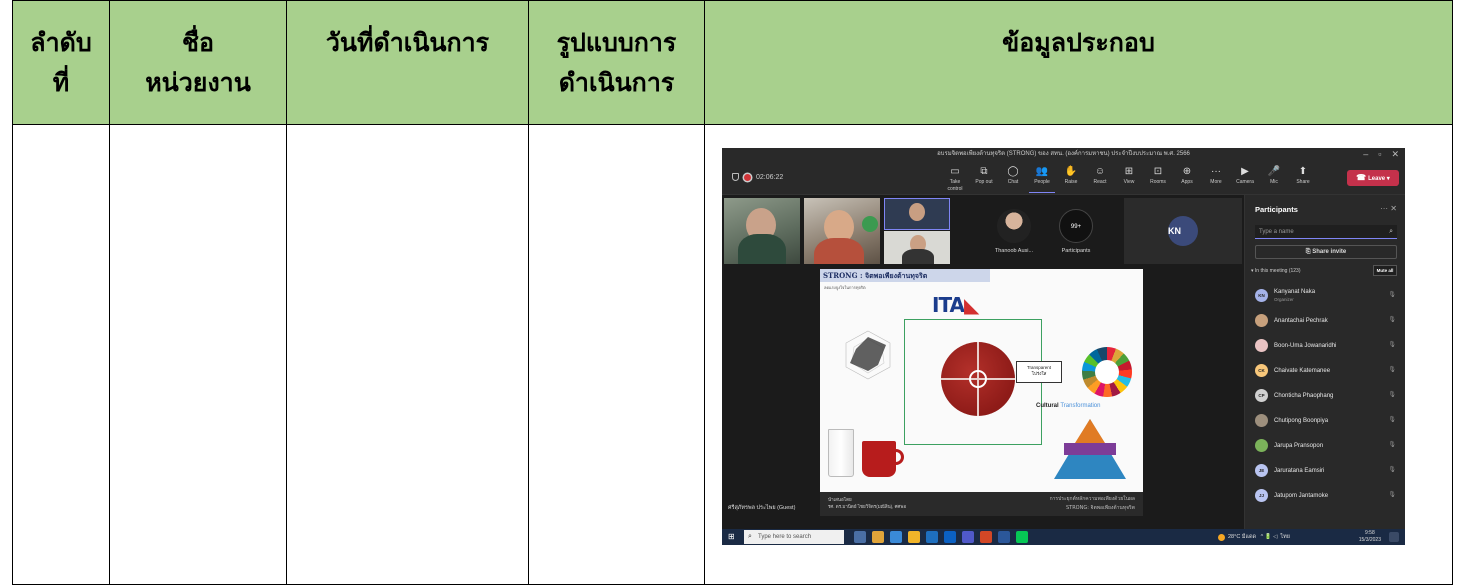 Image resolution: width=1466 pixels, height=585 pixels. What do you see at coordinates (732, 537) in the screenshot?
I see `windows-start-icon: ⊞` at bounding box center [732, 537].